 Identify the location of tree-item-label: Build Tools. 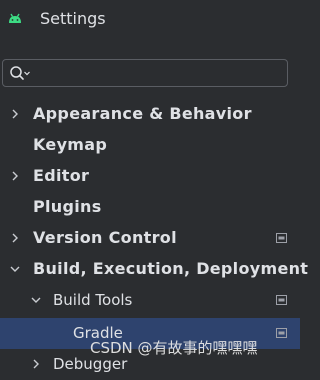
(93, 300).